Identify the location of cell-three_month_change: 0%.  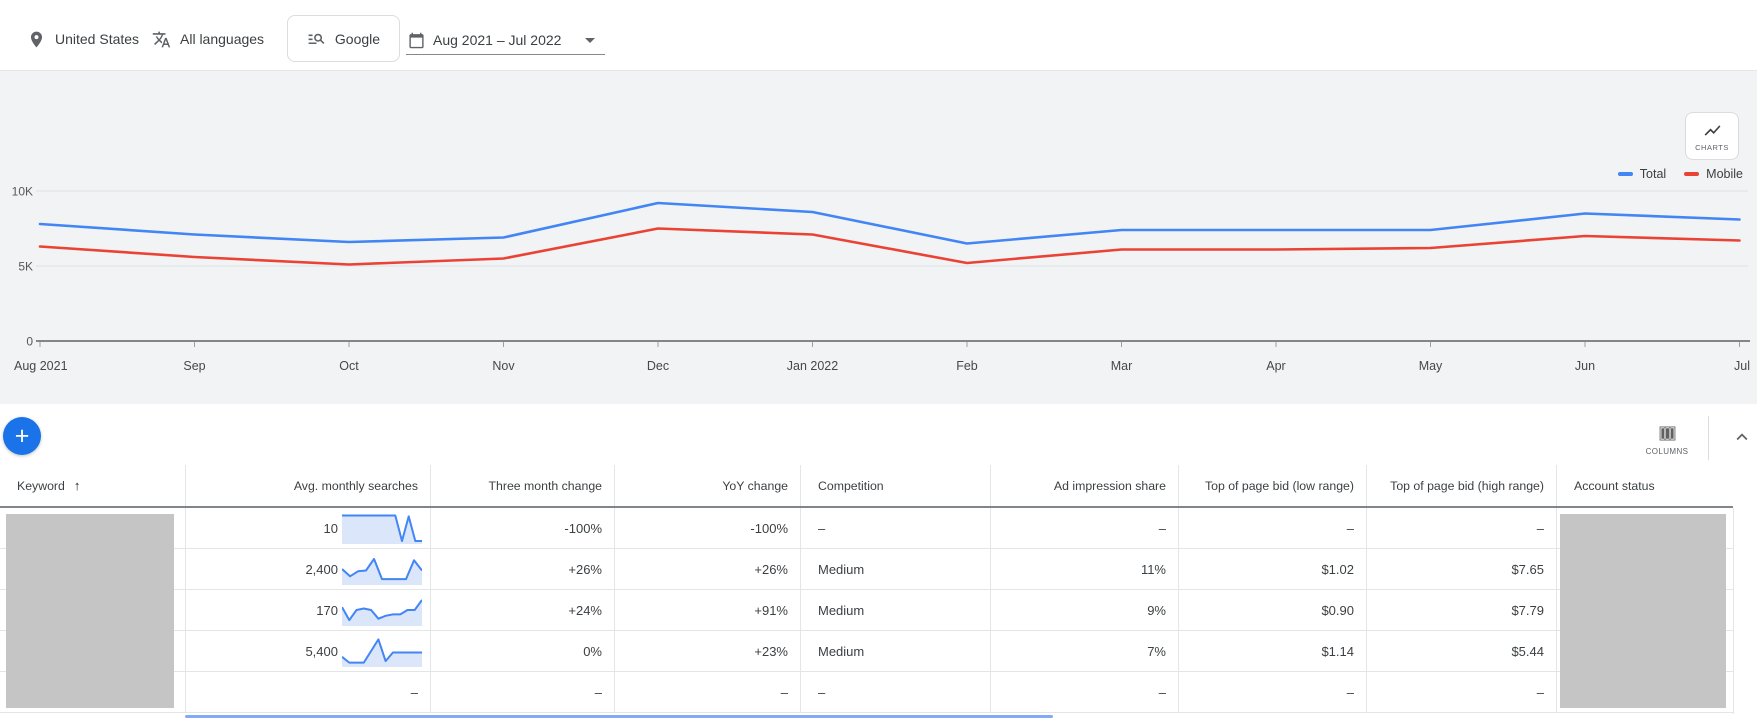
(522, 651).